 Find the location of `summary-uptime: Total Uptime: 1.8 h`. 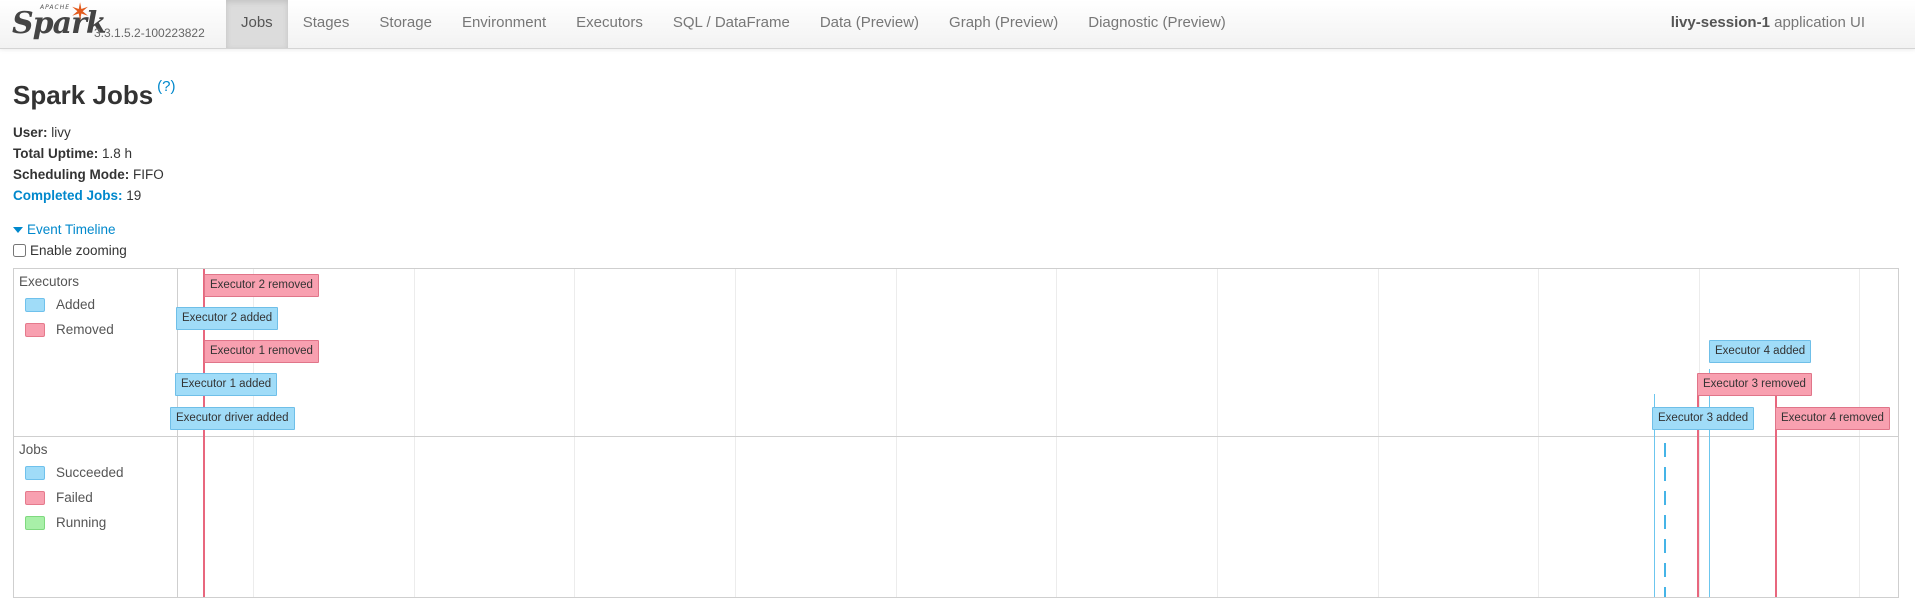

summary-uptime: Total Uptime: 1.8 h is located at coordinates (88, 153).